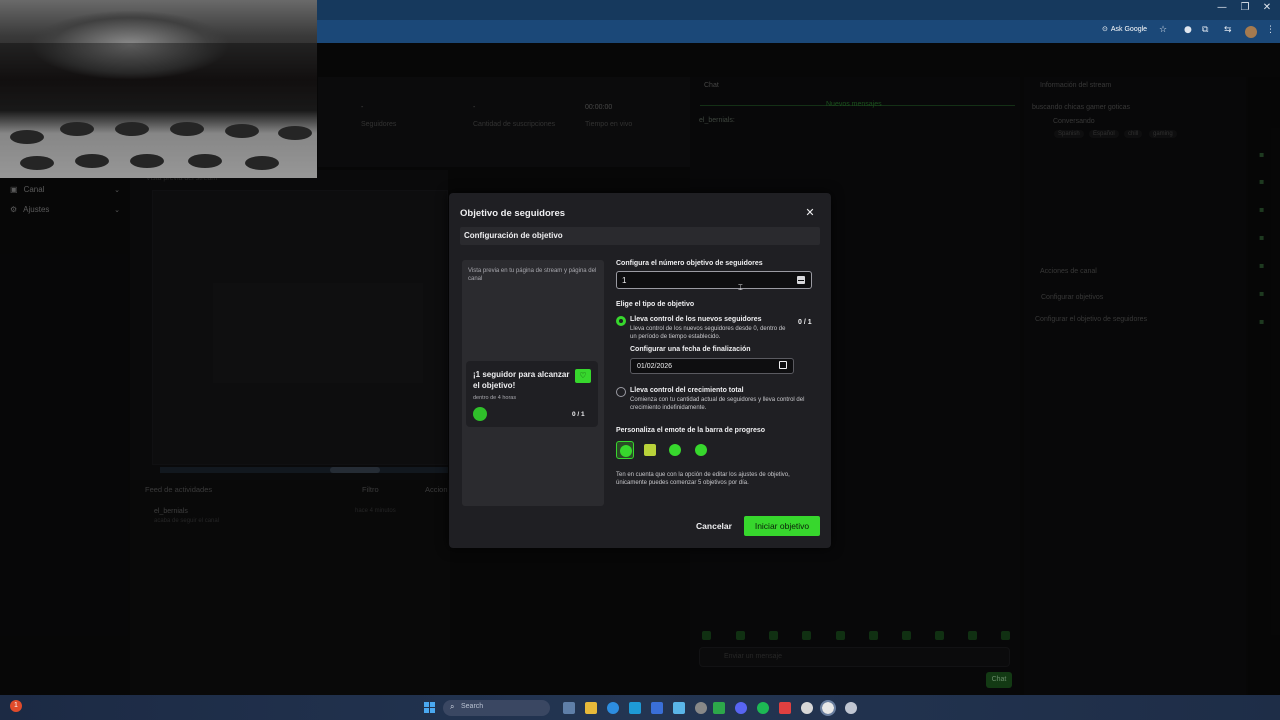 The image size is (1280, 720). Describe the element at coordinates (1251, 32) in the screenshot. I see `profile-avatar` at that location.